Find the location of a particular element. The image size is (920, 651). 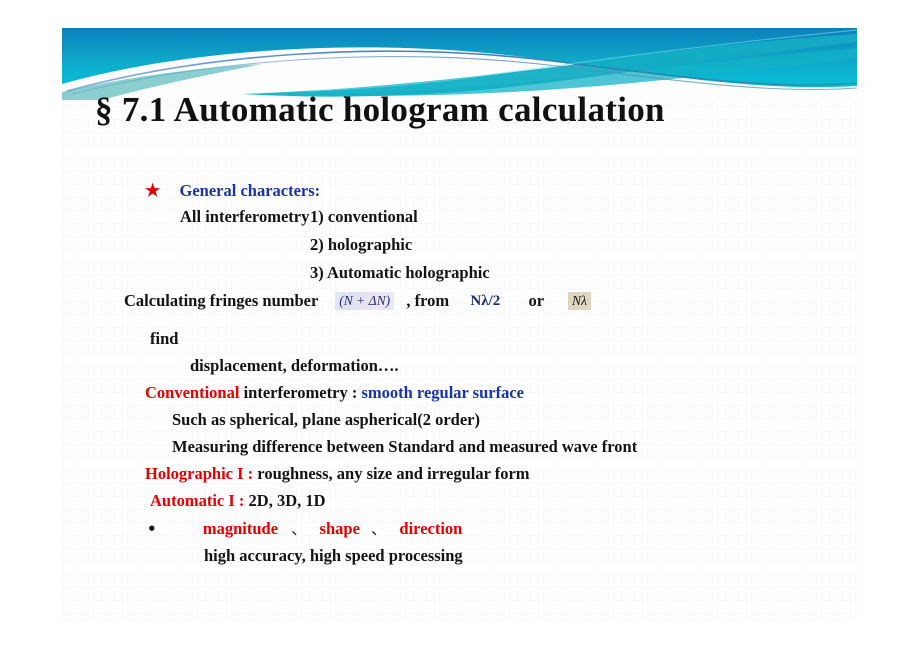

or-label: or is located at coordinates (536, 300).